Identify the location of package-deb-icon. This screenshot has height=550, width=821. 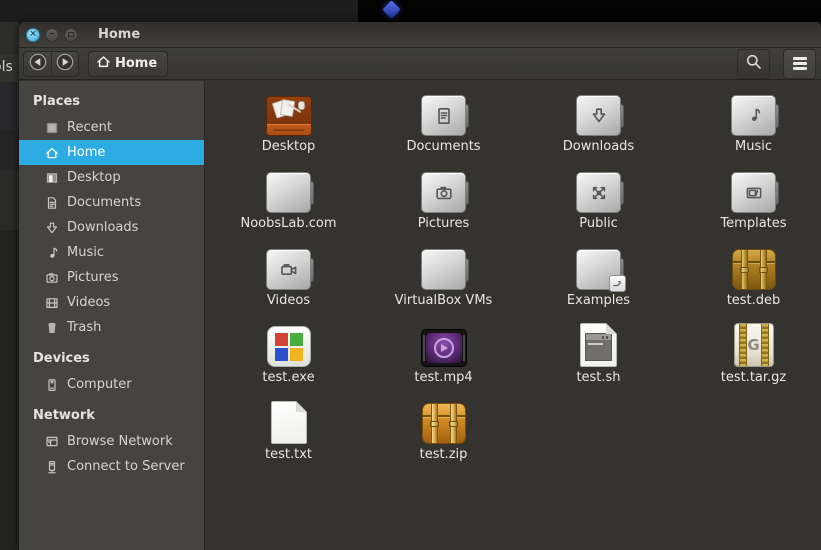
(753, 266).